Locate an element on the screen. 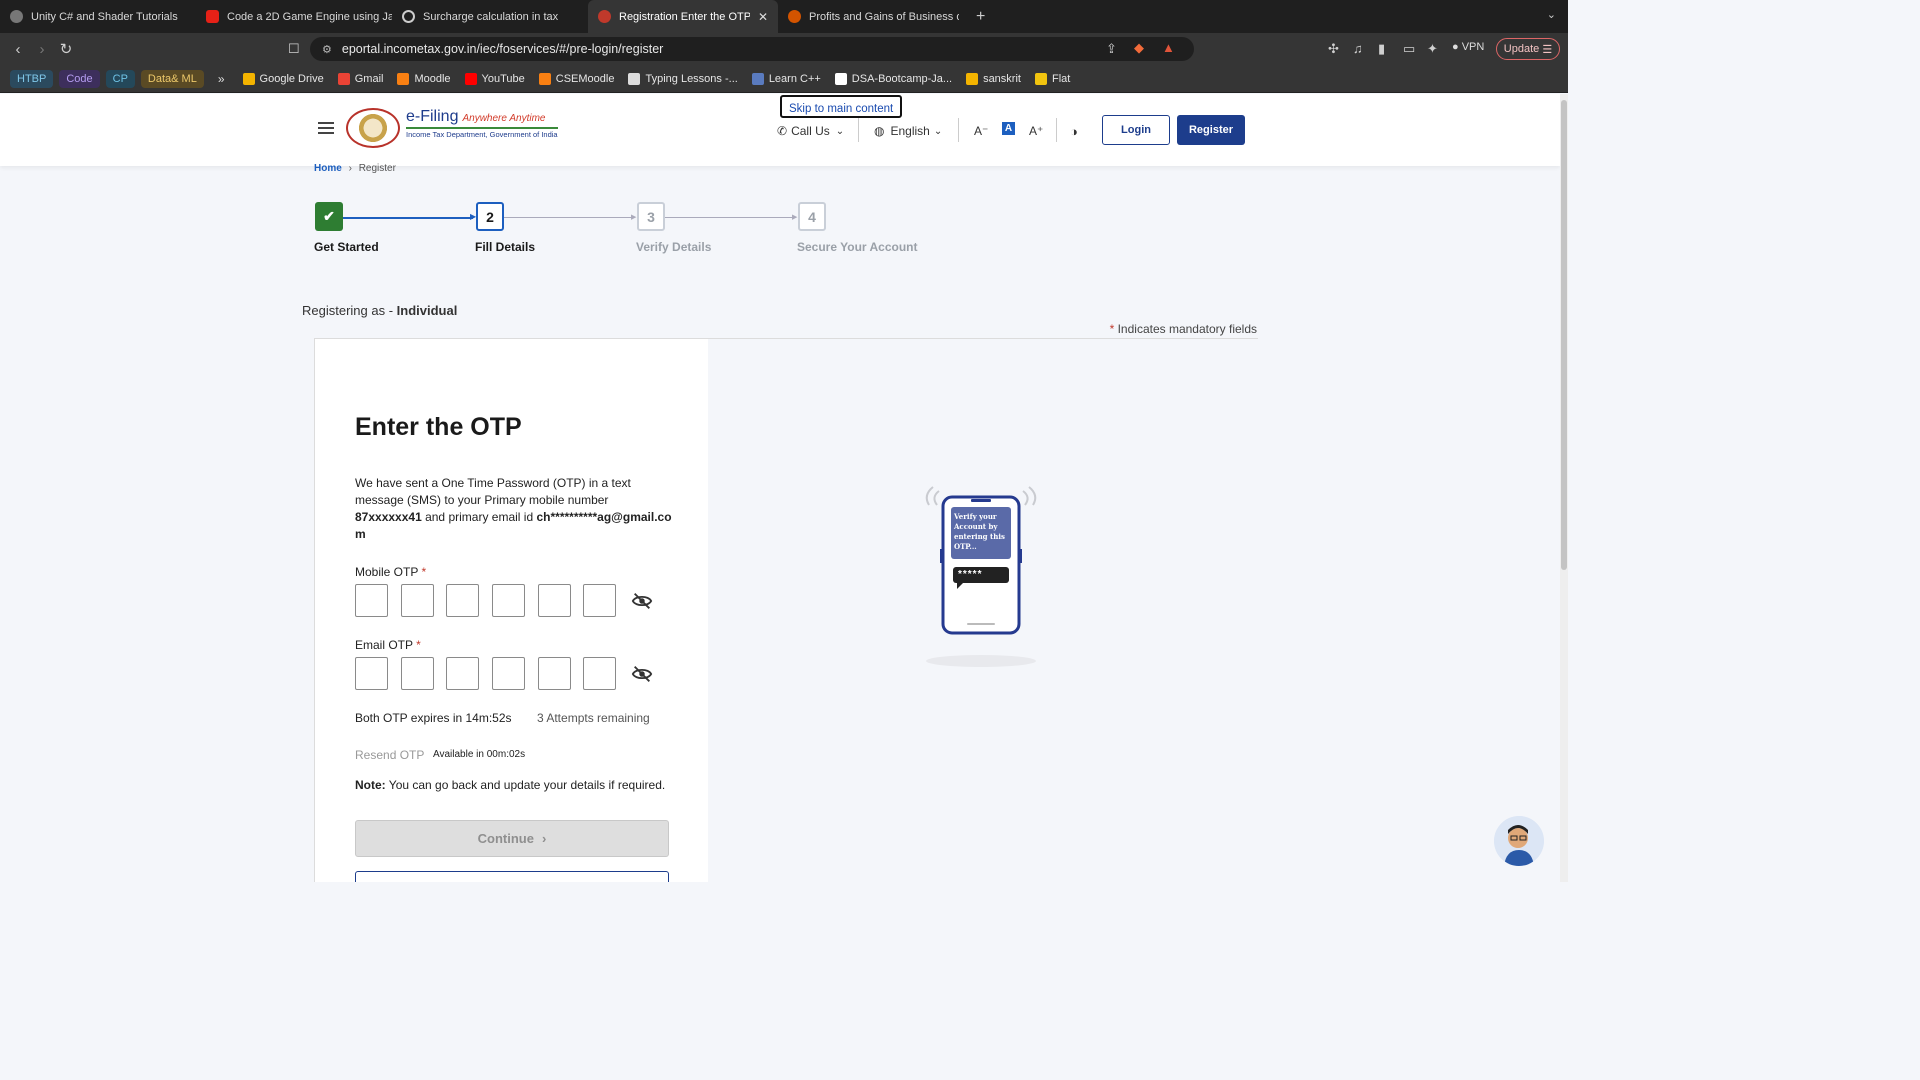 This screenshot has width=1920, height=1080. media-icon: ♫ is located at coordinates (1358, 48).